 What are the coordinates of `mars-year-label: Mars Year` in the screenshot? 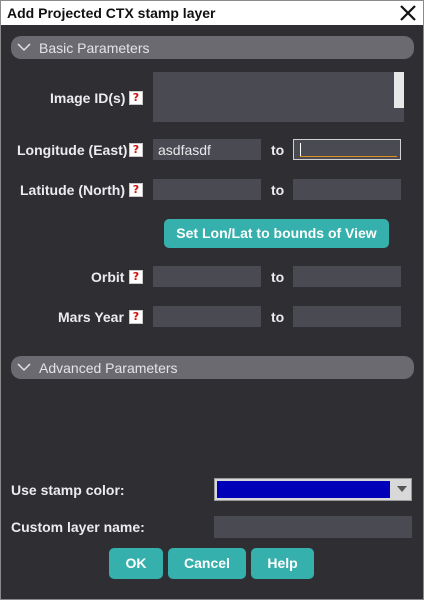 It's located at (91, 317).